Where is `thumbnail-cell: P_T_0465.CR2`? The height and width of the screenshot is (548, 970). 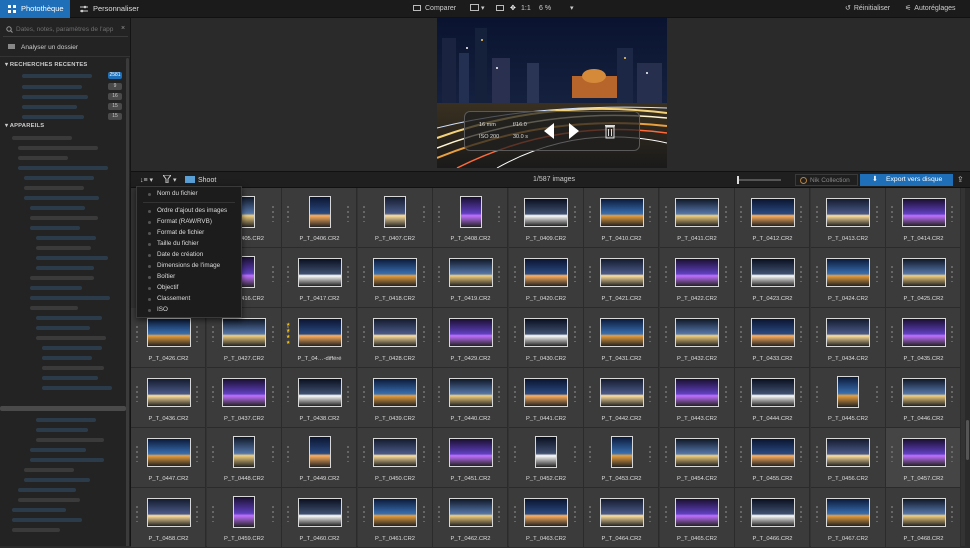 thumbnail-cell: P_T_0465.CR2 is located at coordinates (697, 518).